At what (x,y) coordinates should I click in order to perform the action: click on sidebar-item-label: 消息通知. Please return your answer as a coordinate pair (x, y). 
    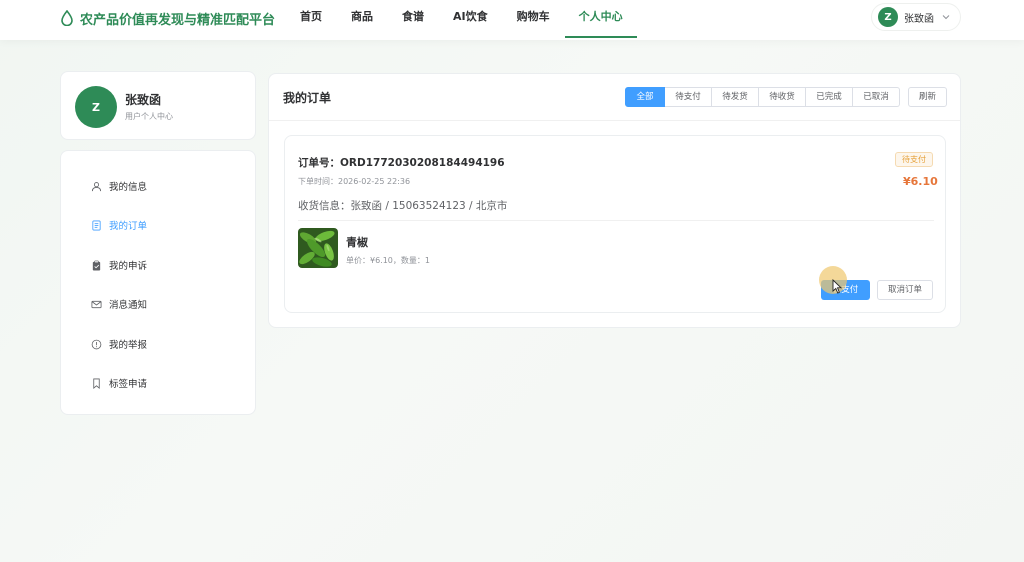
    Looking at the image, I should click on (128, 305).